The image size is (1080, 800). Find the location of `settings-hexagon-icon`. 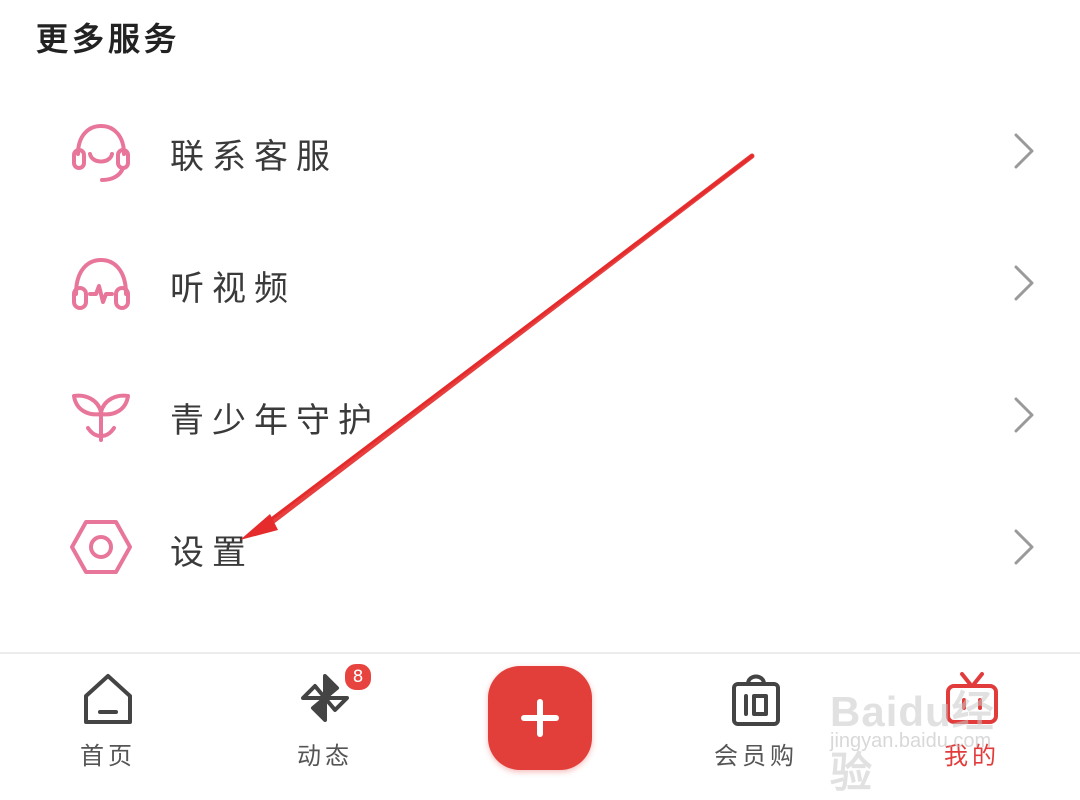

settings-hexagon-icon is located at coordinates (101, 547).